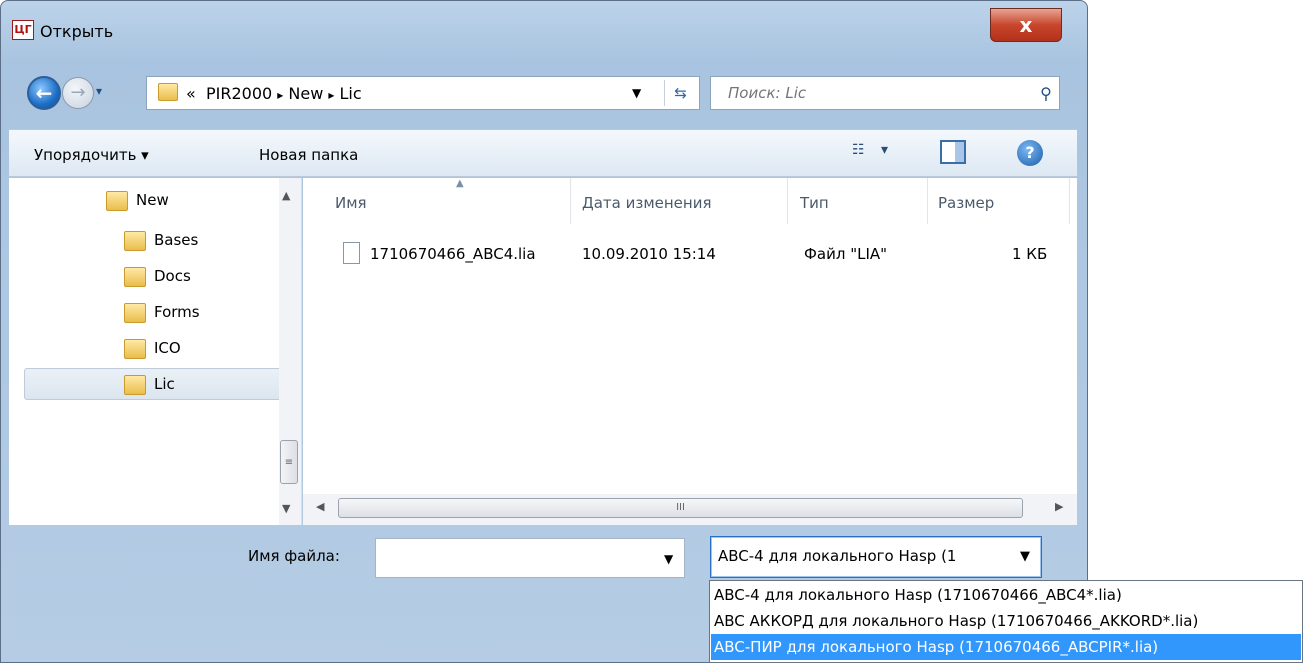 The image size is (1303, 663). Describe the element at coordinates (103, 91) in the screenshot. I see `recent-pages-dropdown-icon: ▾` at that location.